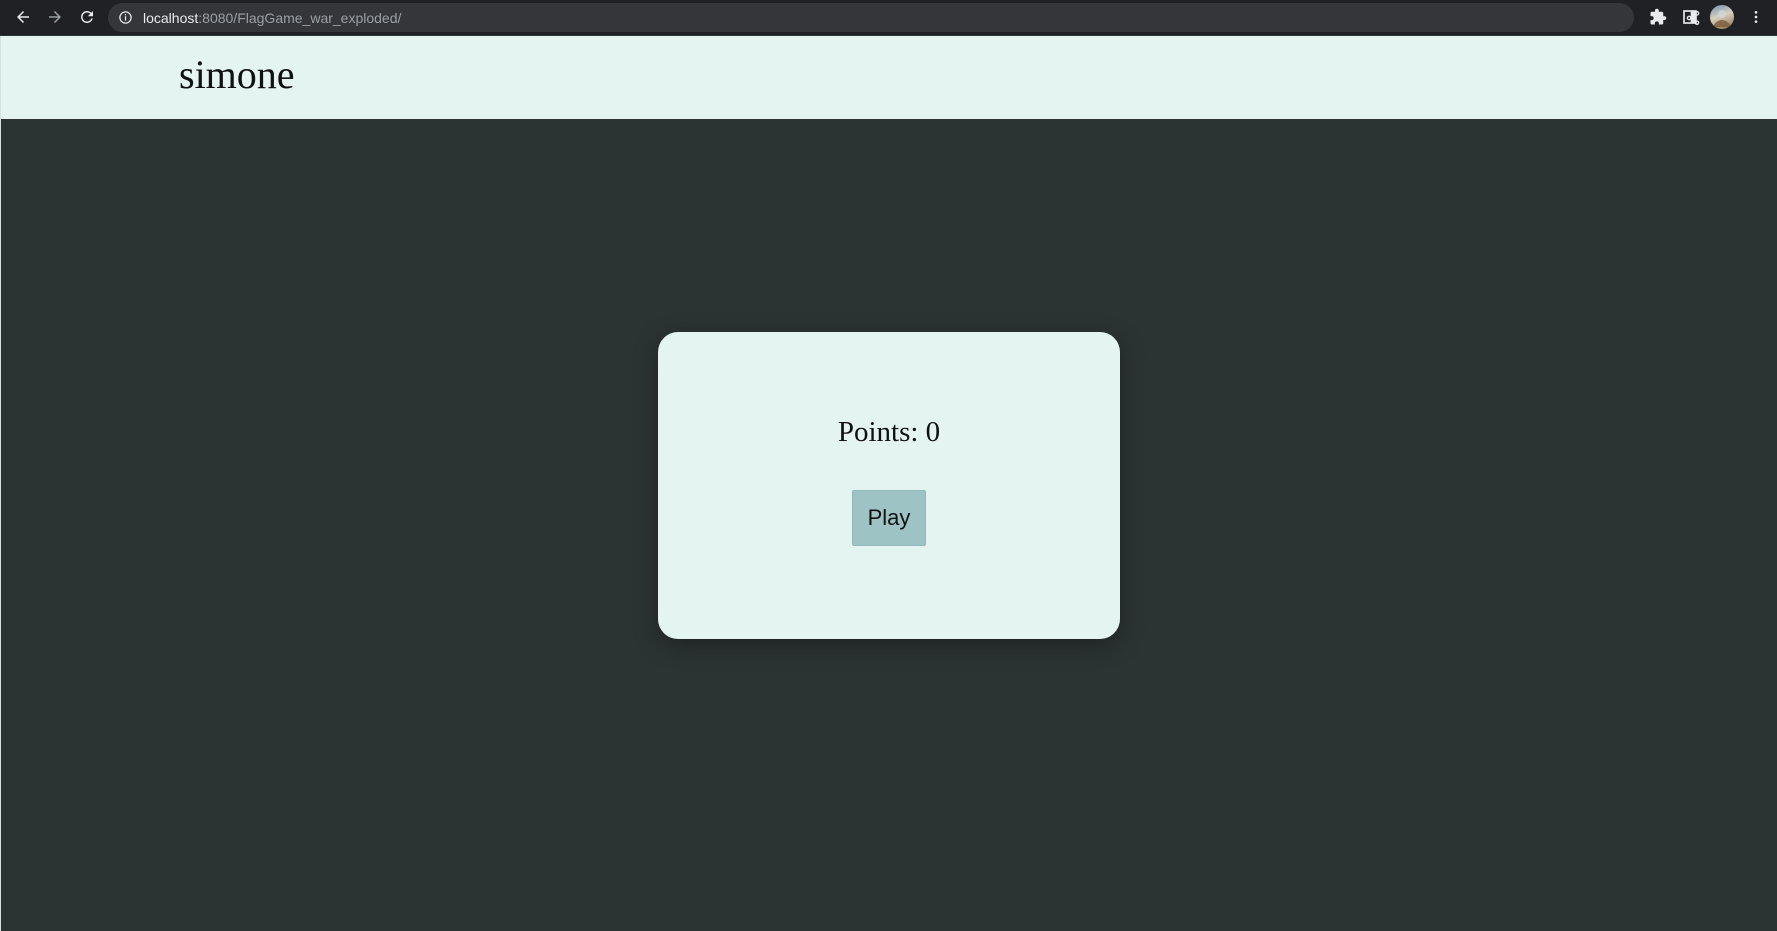  I want to click on vertical-dots-icon, so click(1756, 17).